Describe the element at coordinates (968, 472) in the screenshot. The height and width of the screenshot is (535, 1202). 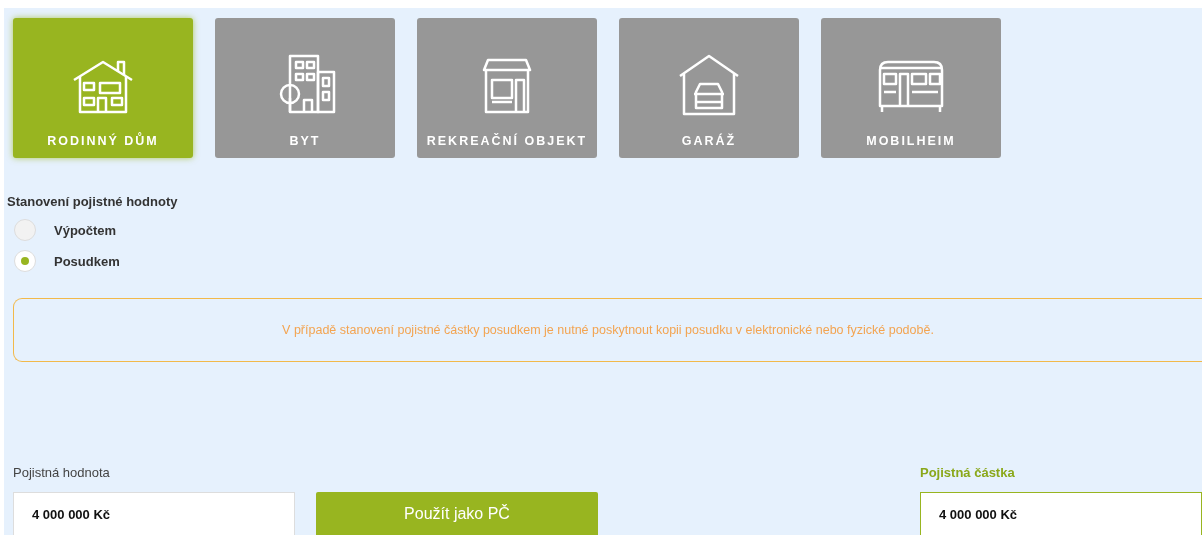
I see `field-label: Pojistná částka` at that location.